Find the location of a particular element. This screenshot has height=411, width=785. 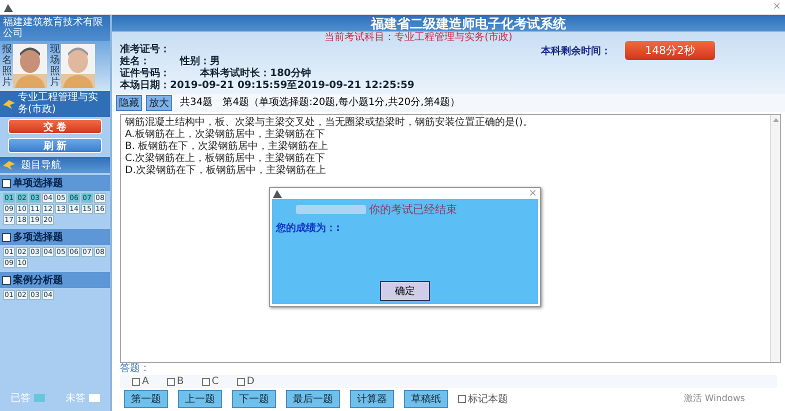

nav-button: 第一题 is located at coordinates (146, 399).